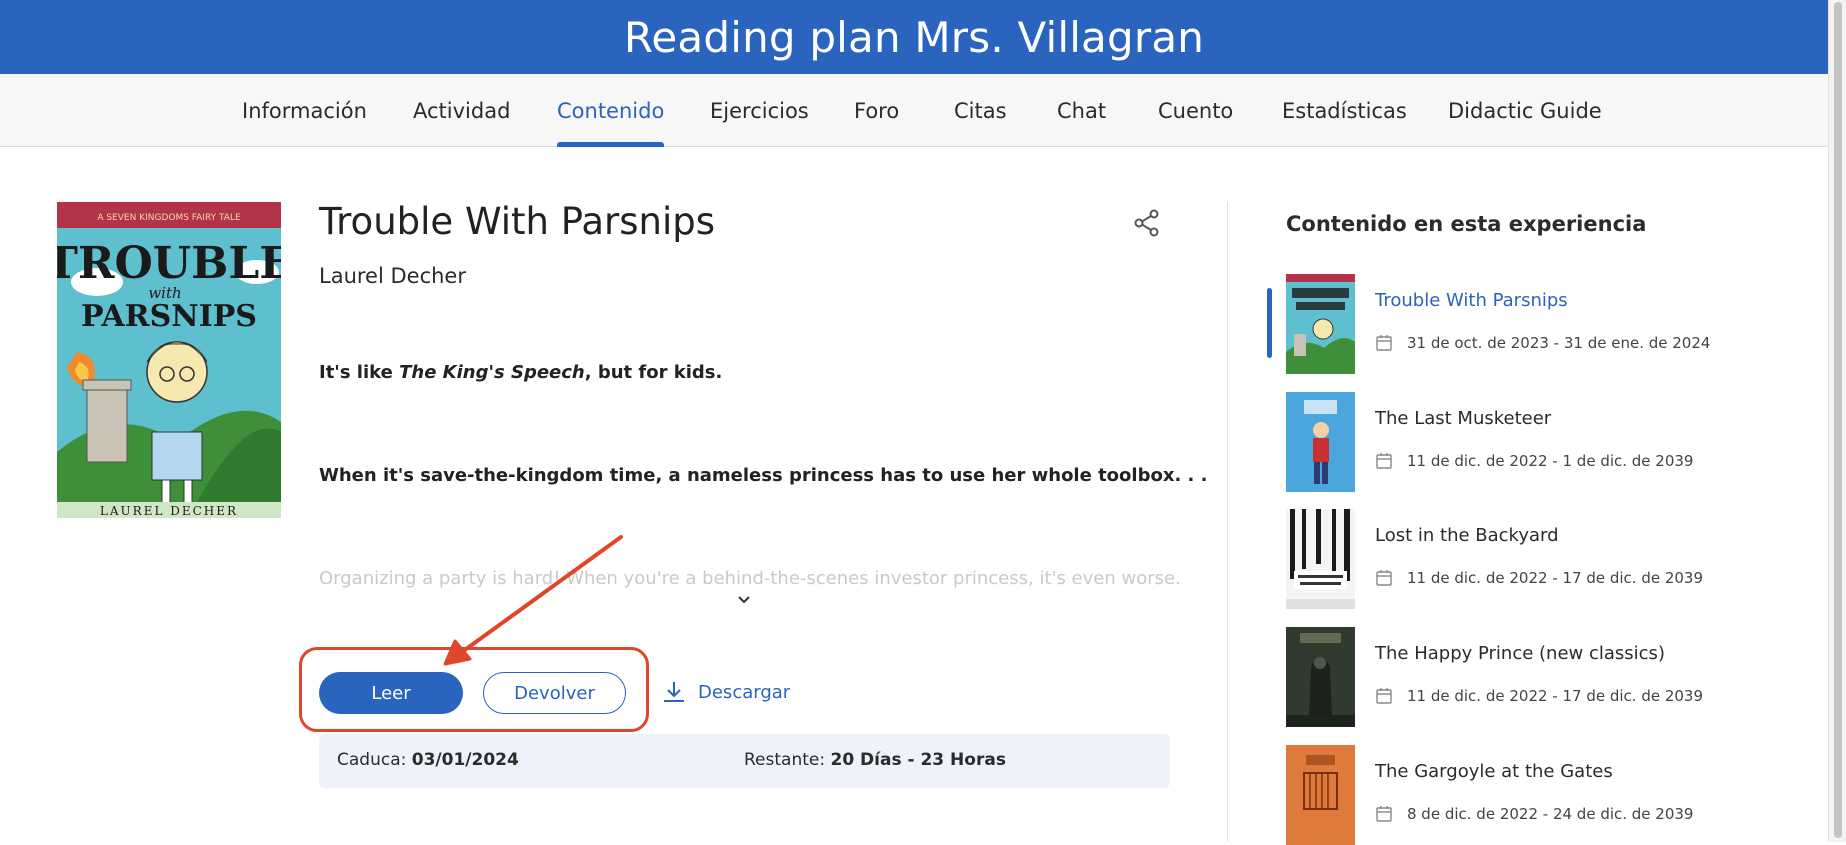  I want to click on chevron-down-icon, so click(744, 600).